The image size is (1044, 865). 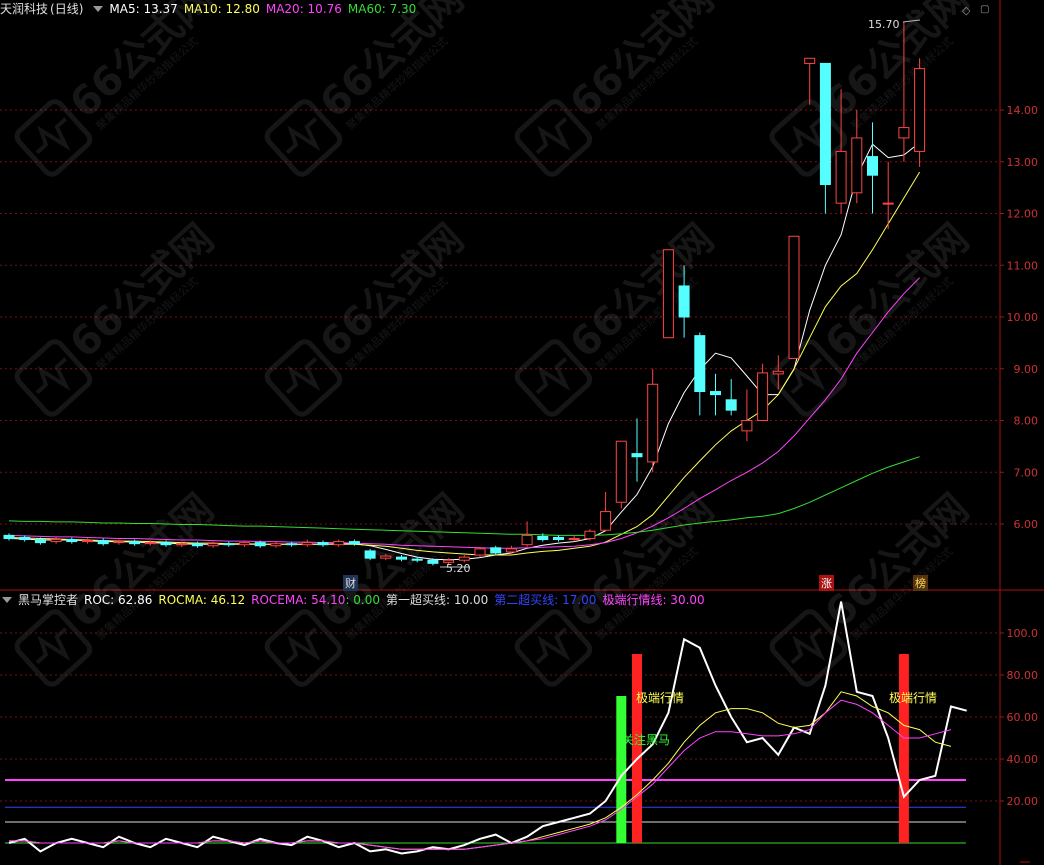 What do you see at coordinates (1023, 633) in the screenshot?
I see `sub-tick-label: 100.0` at bounding box center [1023, 633].